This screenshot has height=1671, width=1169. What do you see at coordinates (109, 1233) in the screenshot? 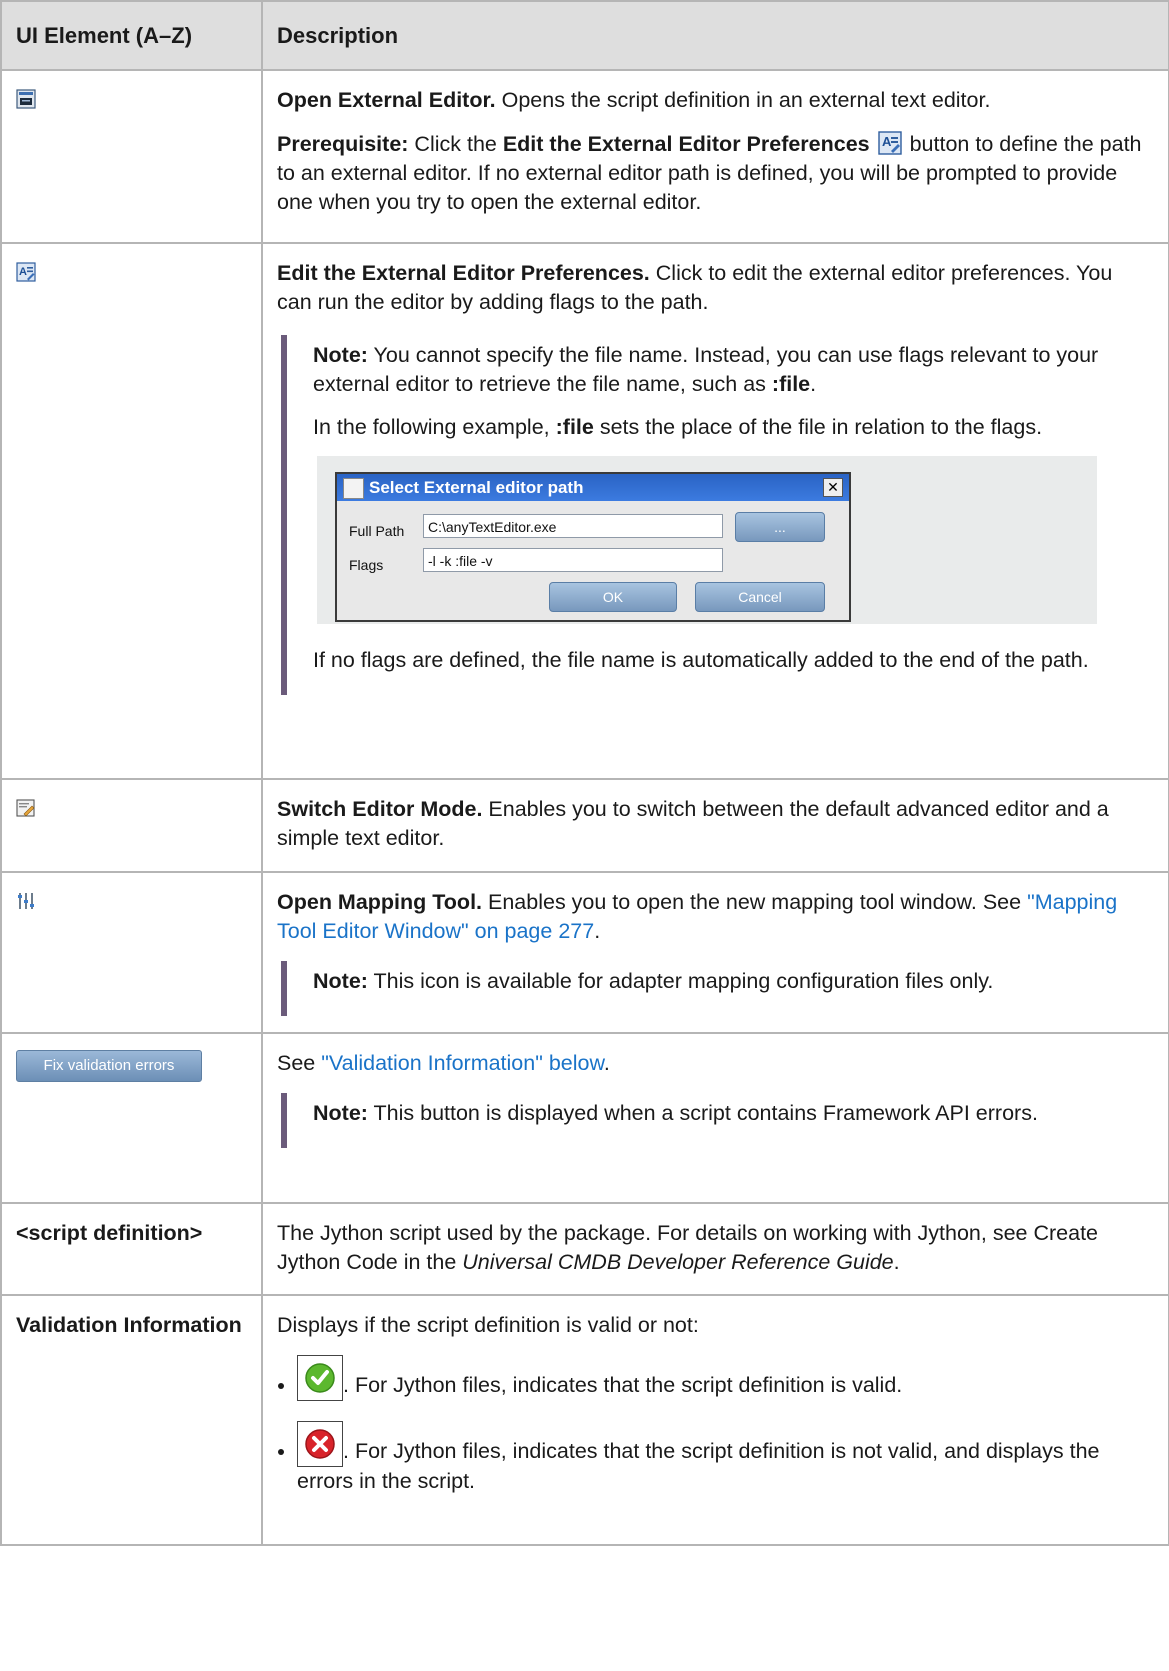
I see `script-definition-element: <script definition>` at bounding box center [109, 1233].